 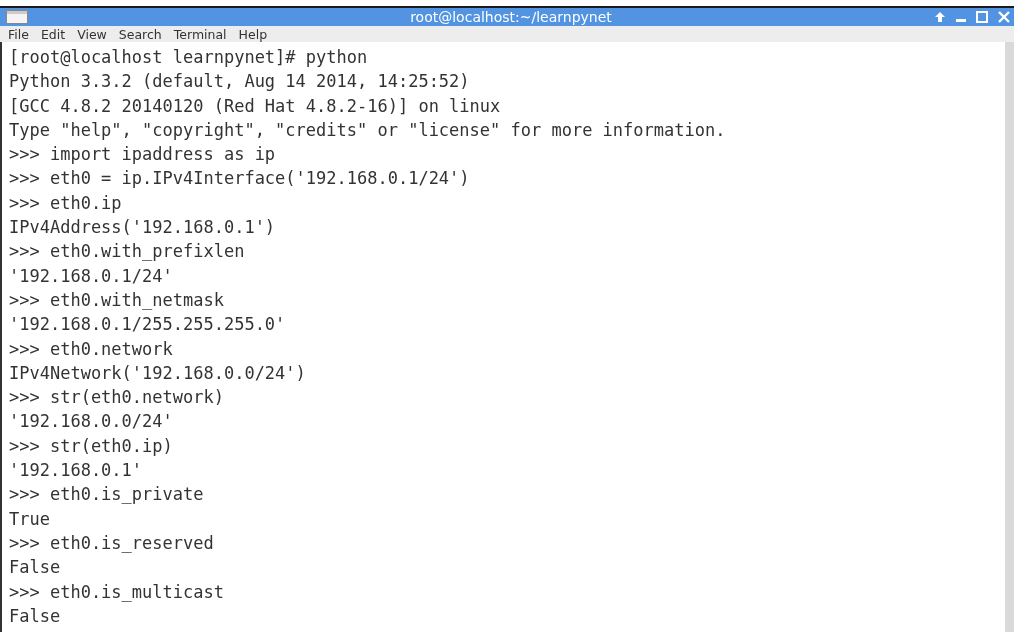 I want to click on terminal-line: >>> eth0.is_reserved, so click(x=111, y=543).